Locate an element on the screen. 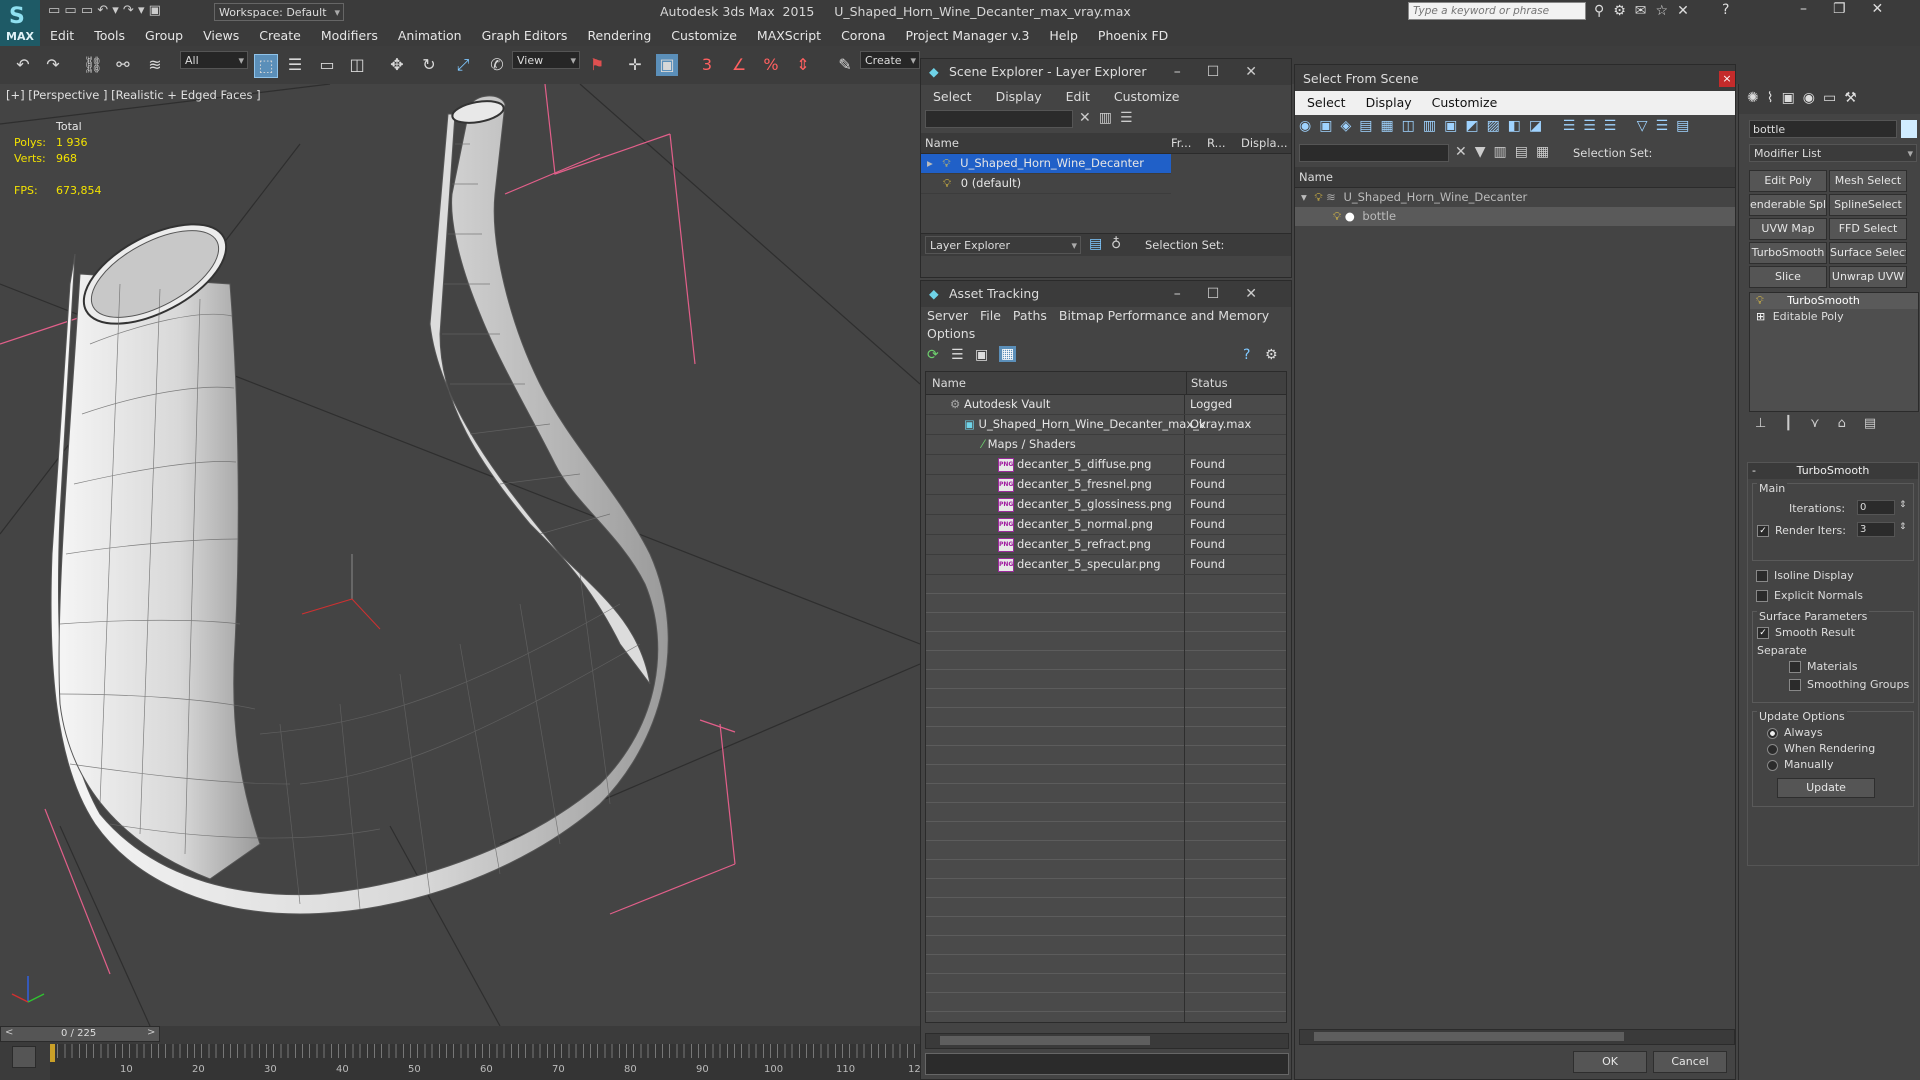 This screenshot has height=1080, width=1920. menu-group: Group is located at coordinates (164, 33).